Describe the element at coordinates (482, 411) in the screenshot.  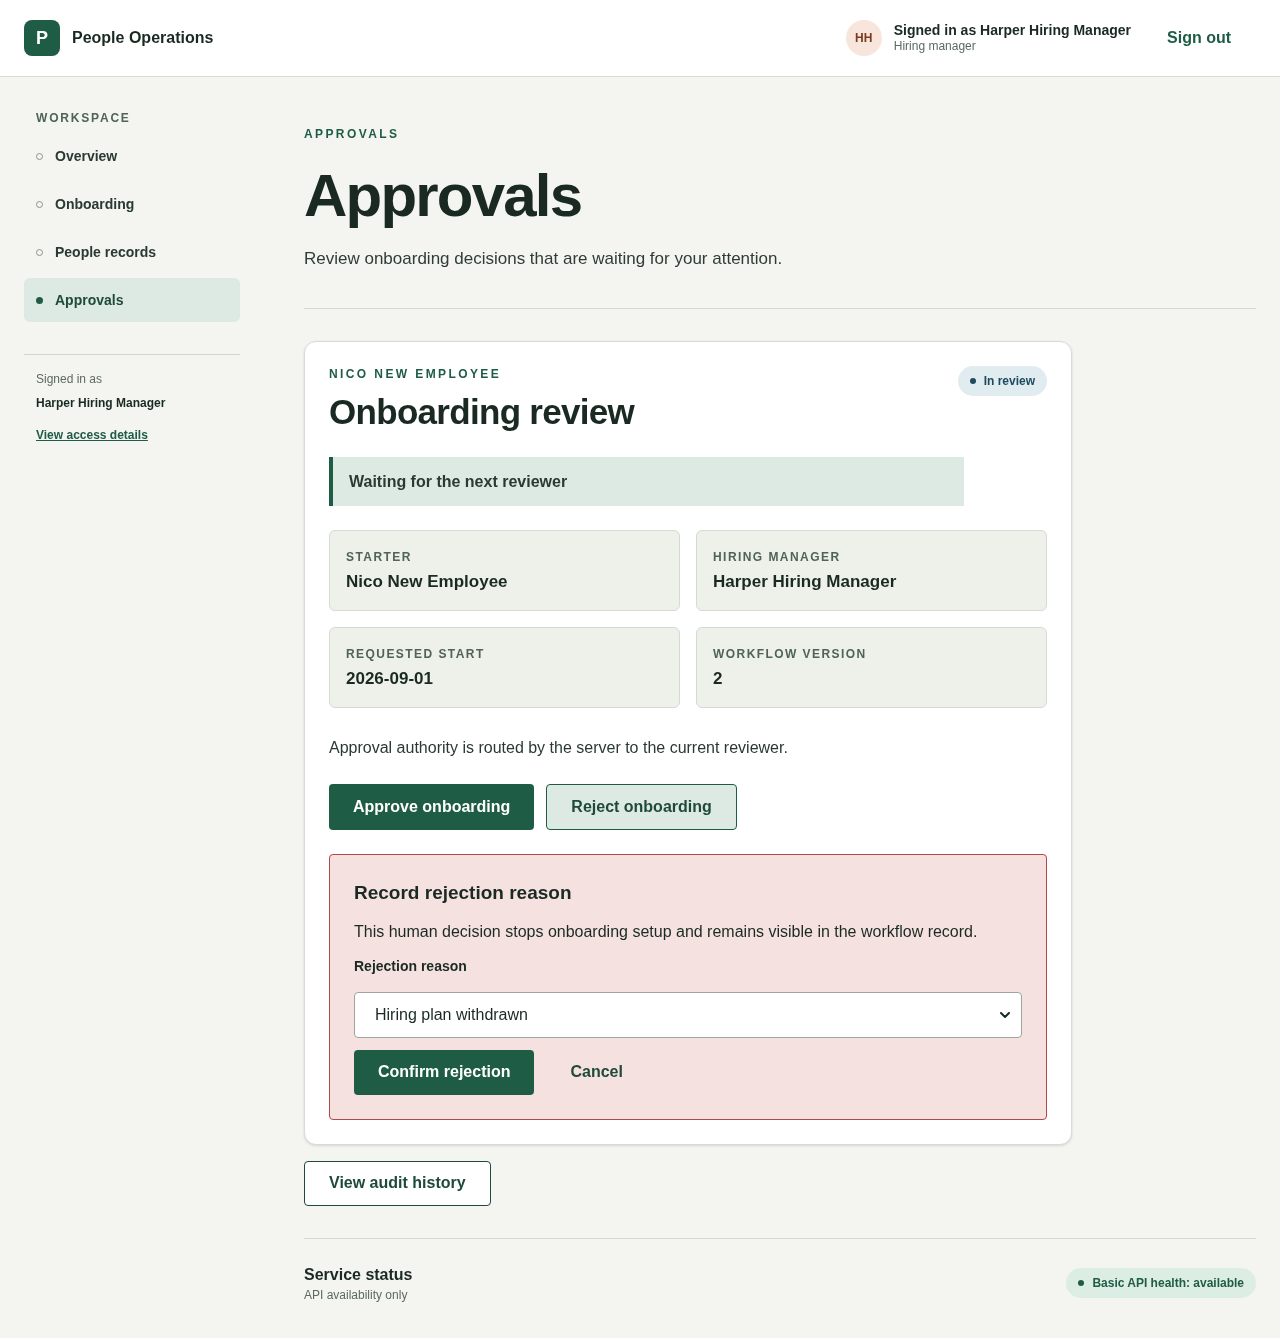
I see `card-title: Onboarding review` at that location.